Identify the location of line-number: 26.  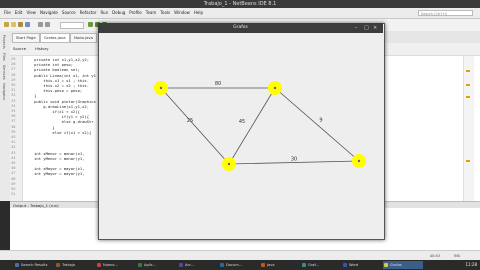
(13, 64).